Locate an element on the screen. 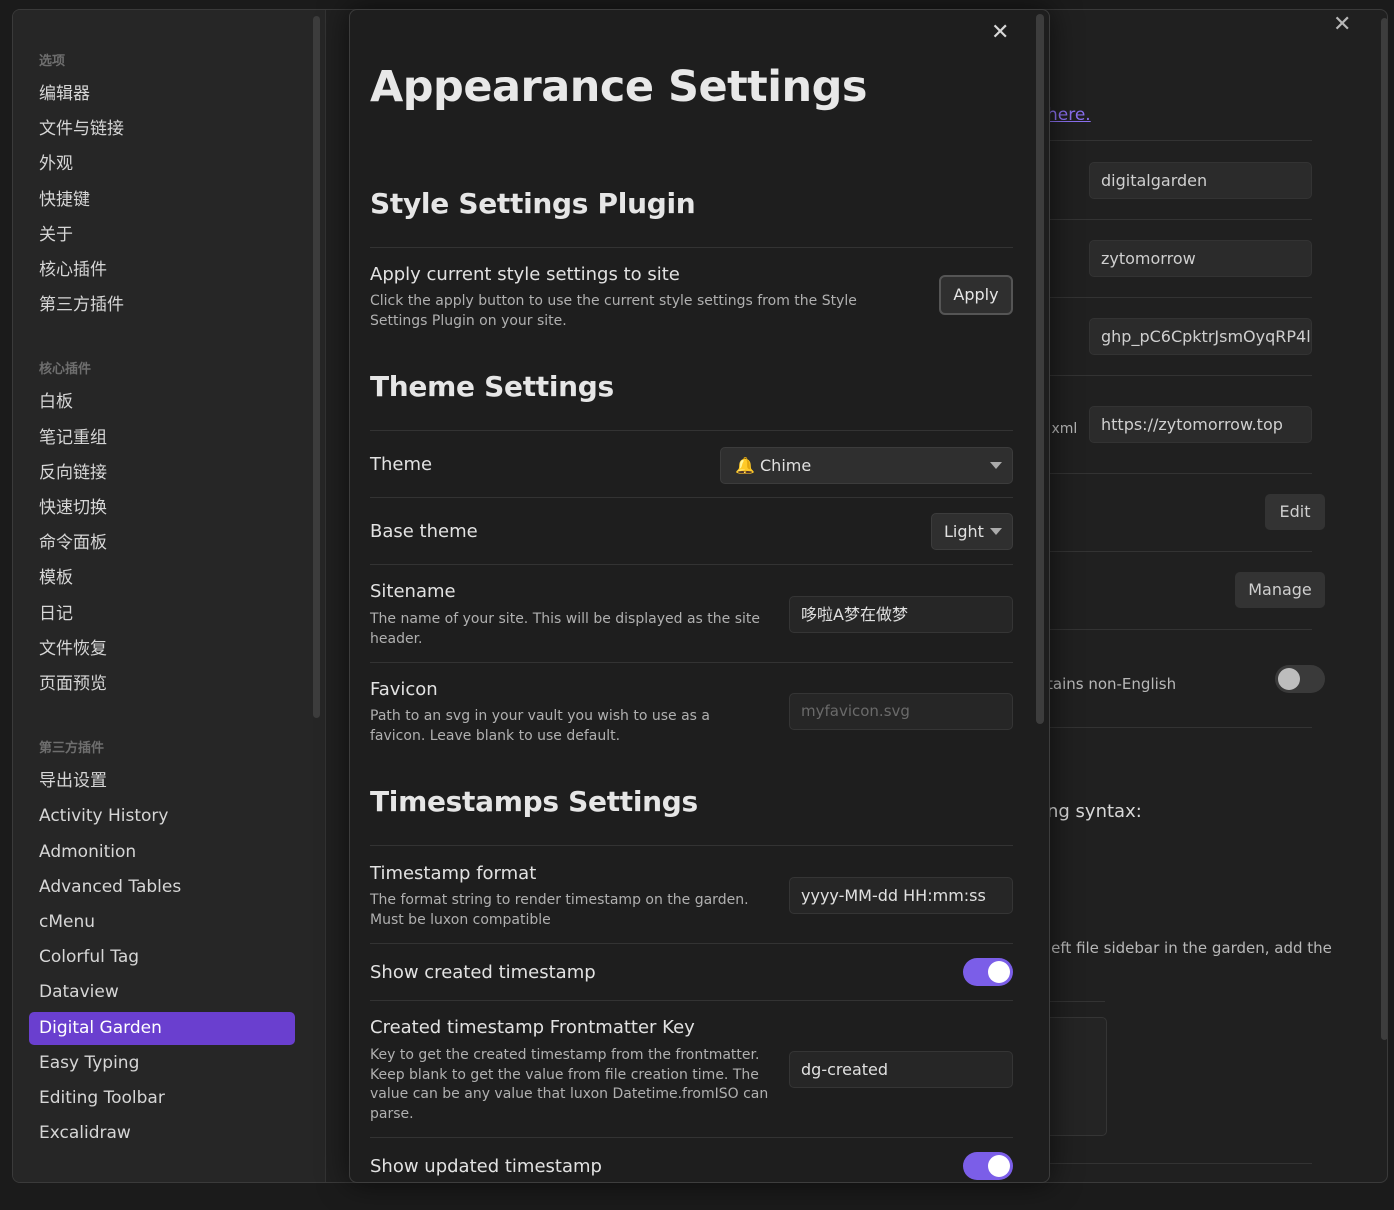 This screenshot has width=1394, height=1210. background-field-user: zytomorrow is located at coordinates (1200, 258).